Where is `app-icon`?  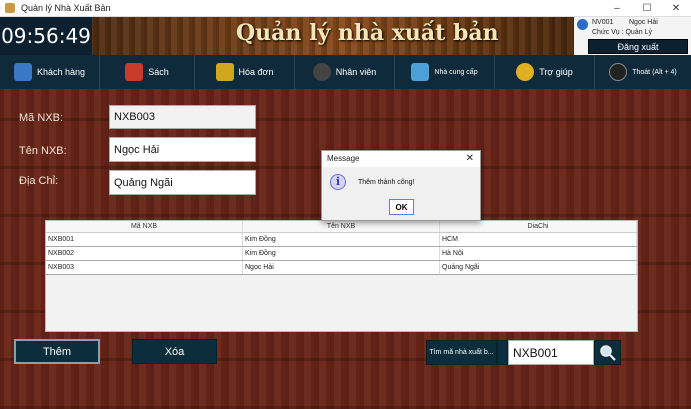 app-icon is located at coordinates (10, 8).